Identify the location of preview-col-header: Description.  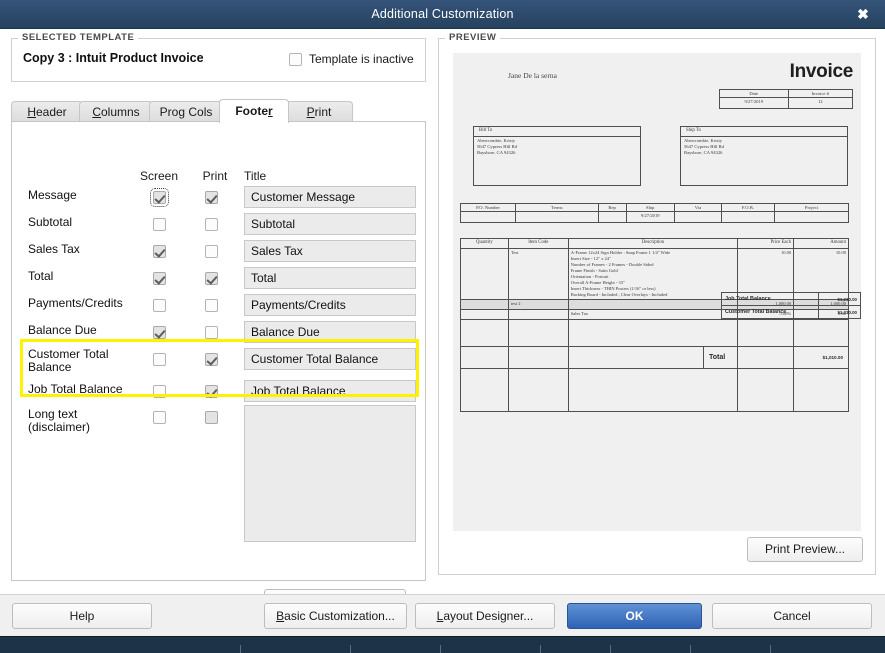
(653, 243).